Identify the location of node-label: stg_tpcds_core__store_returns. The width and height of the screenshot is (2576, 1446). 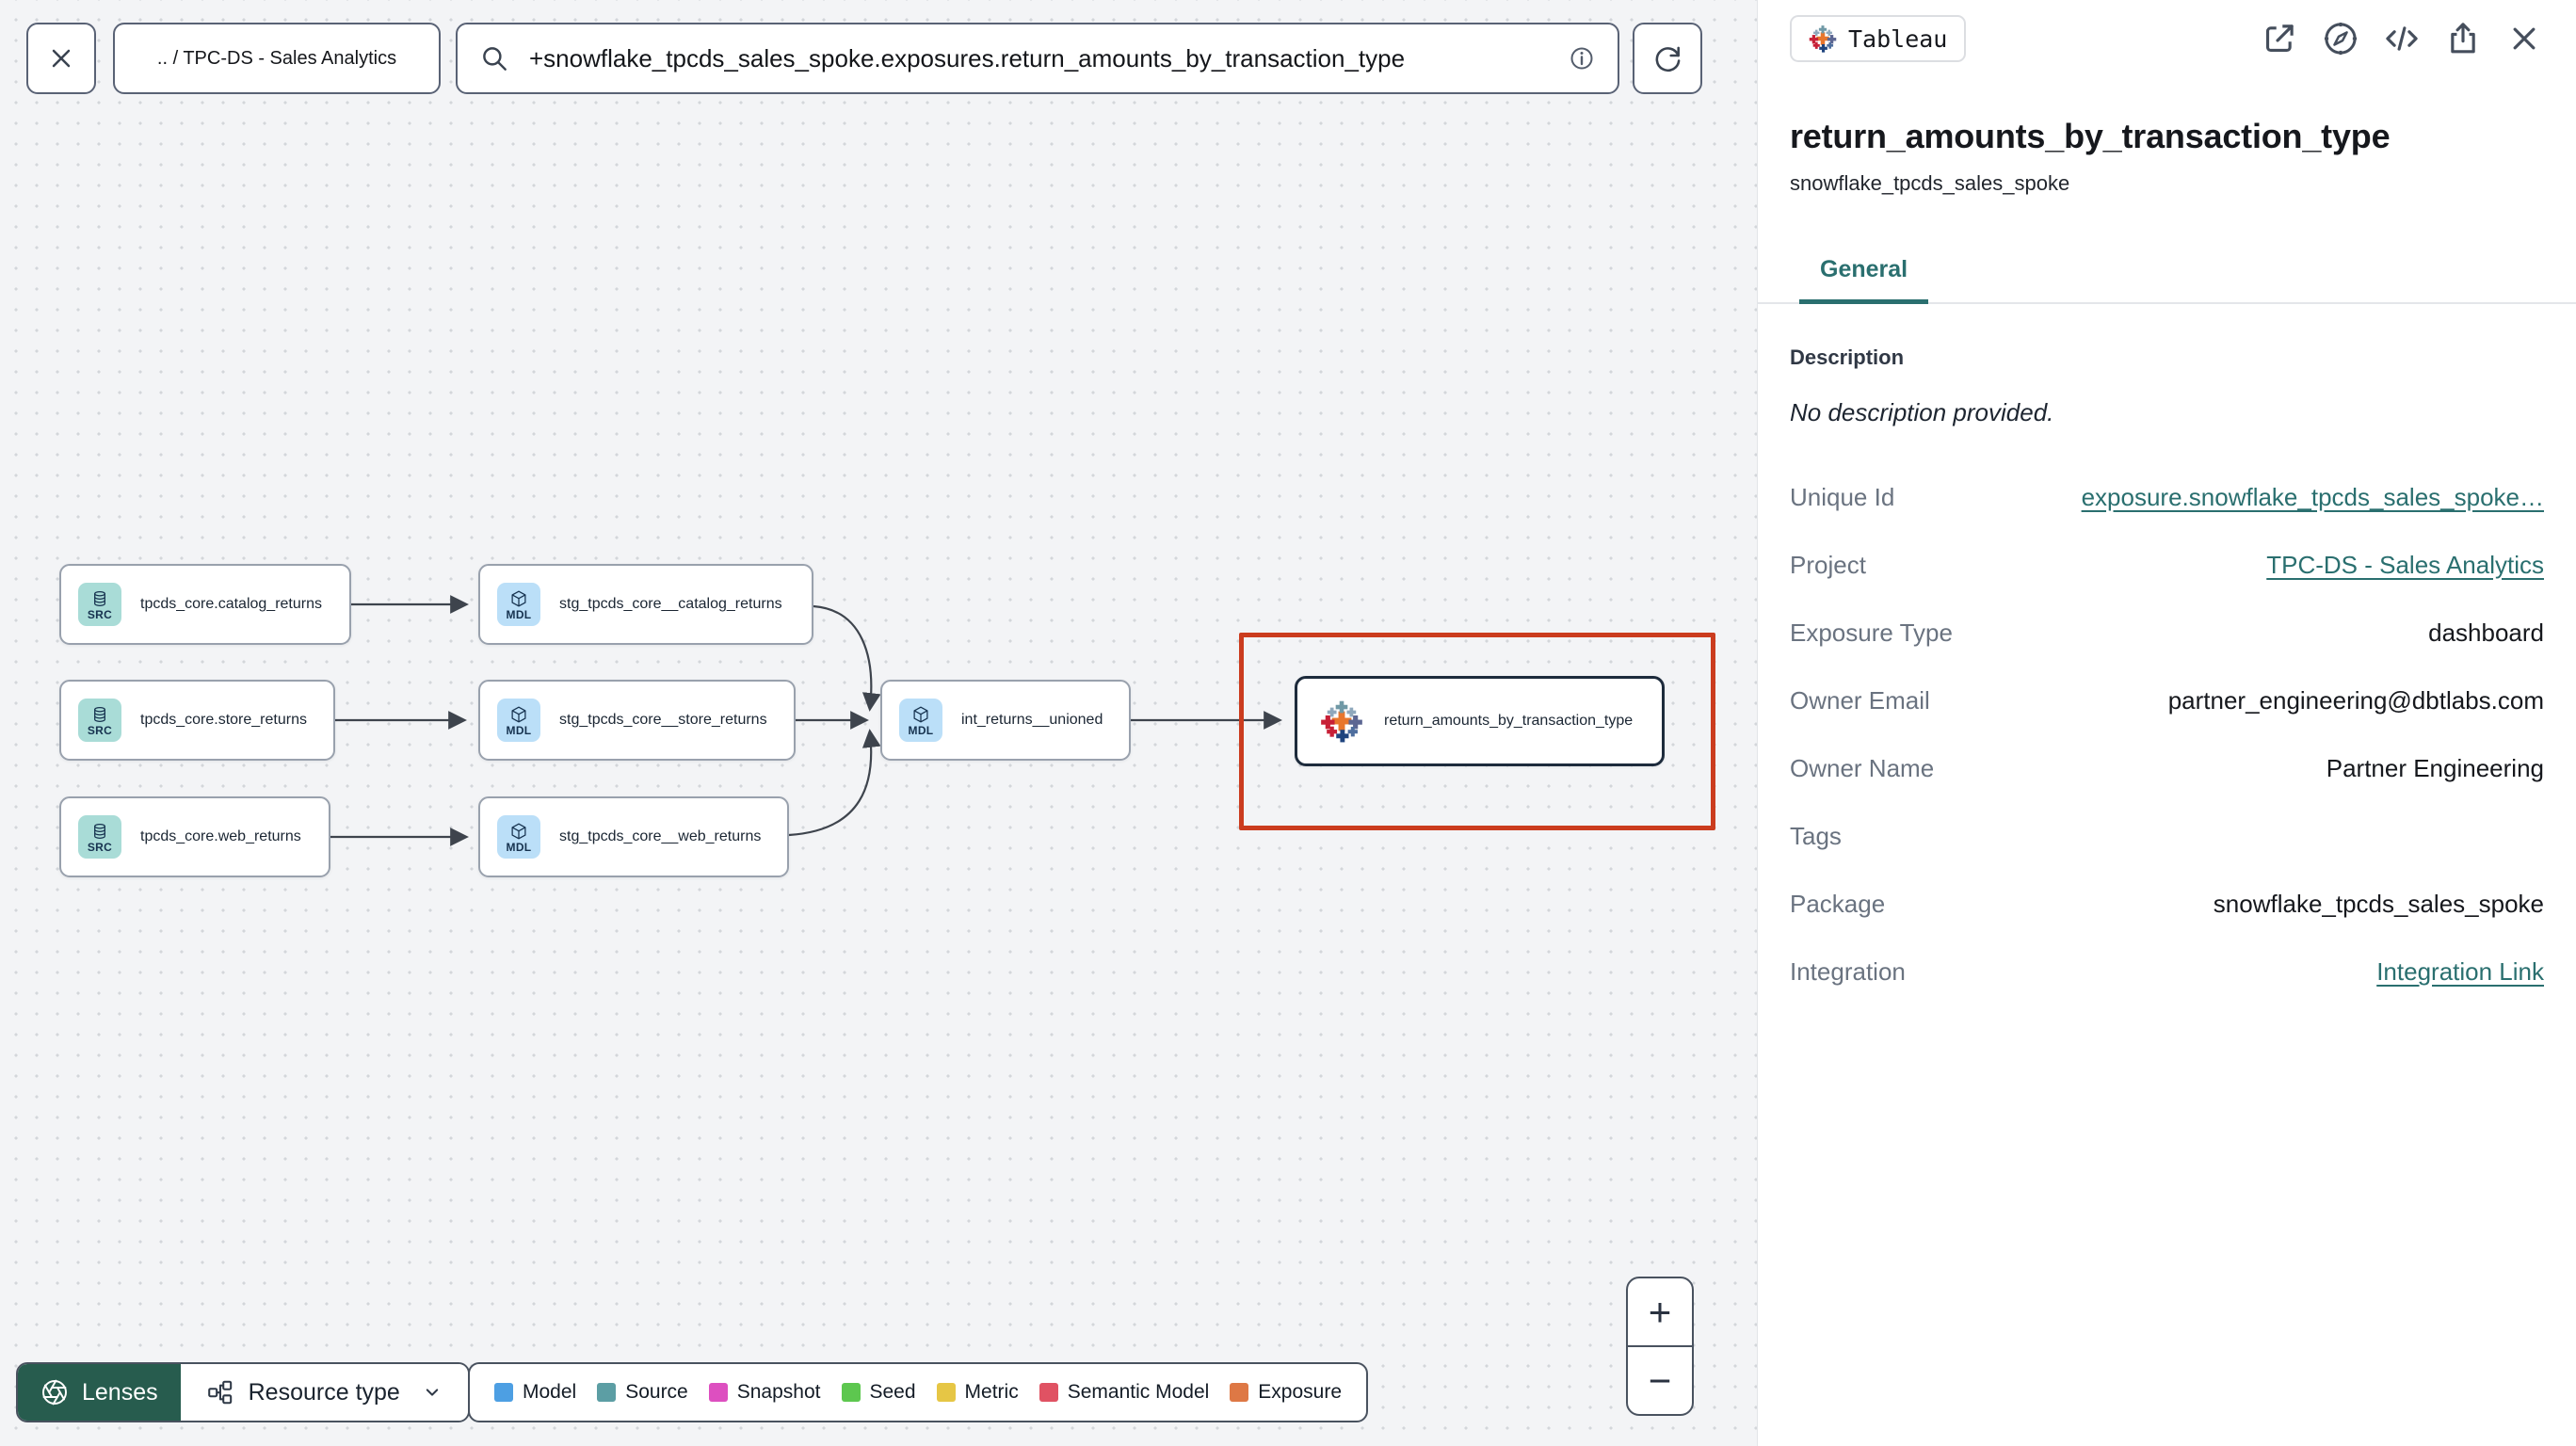
(663, 720).